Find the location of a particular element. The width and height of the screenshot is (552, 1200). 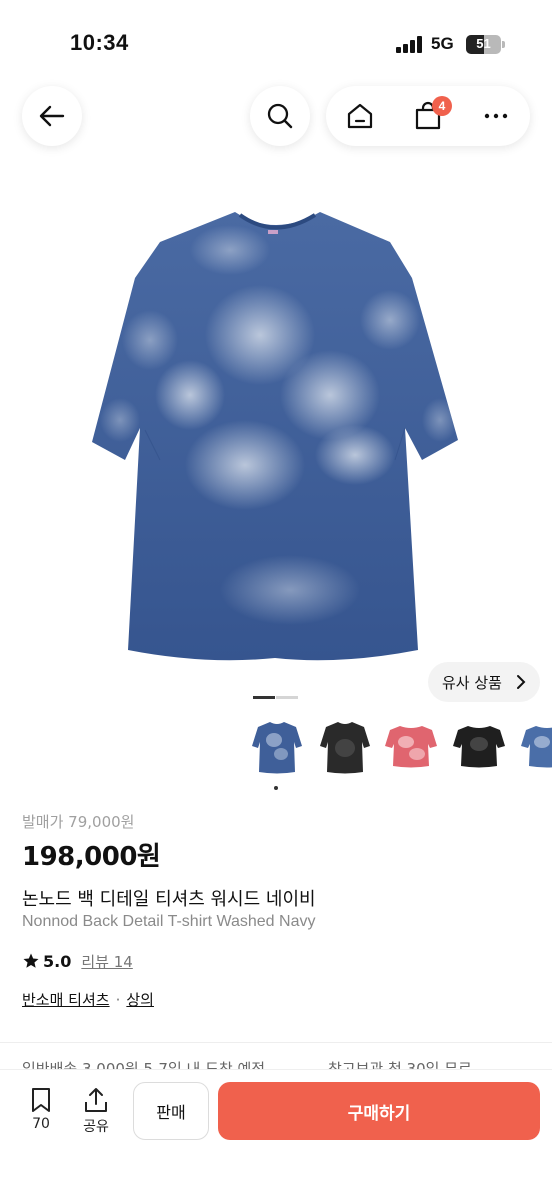

more-button is located at coordinates (496, 116).